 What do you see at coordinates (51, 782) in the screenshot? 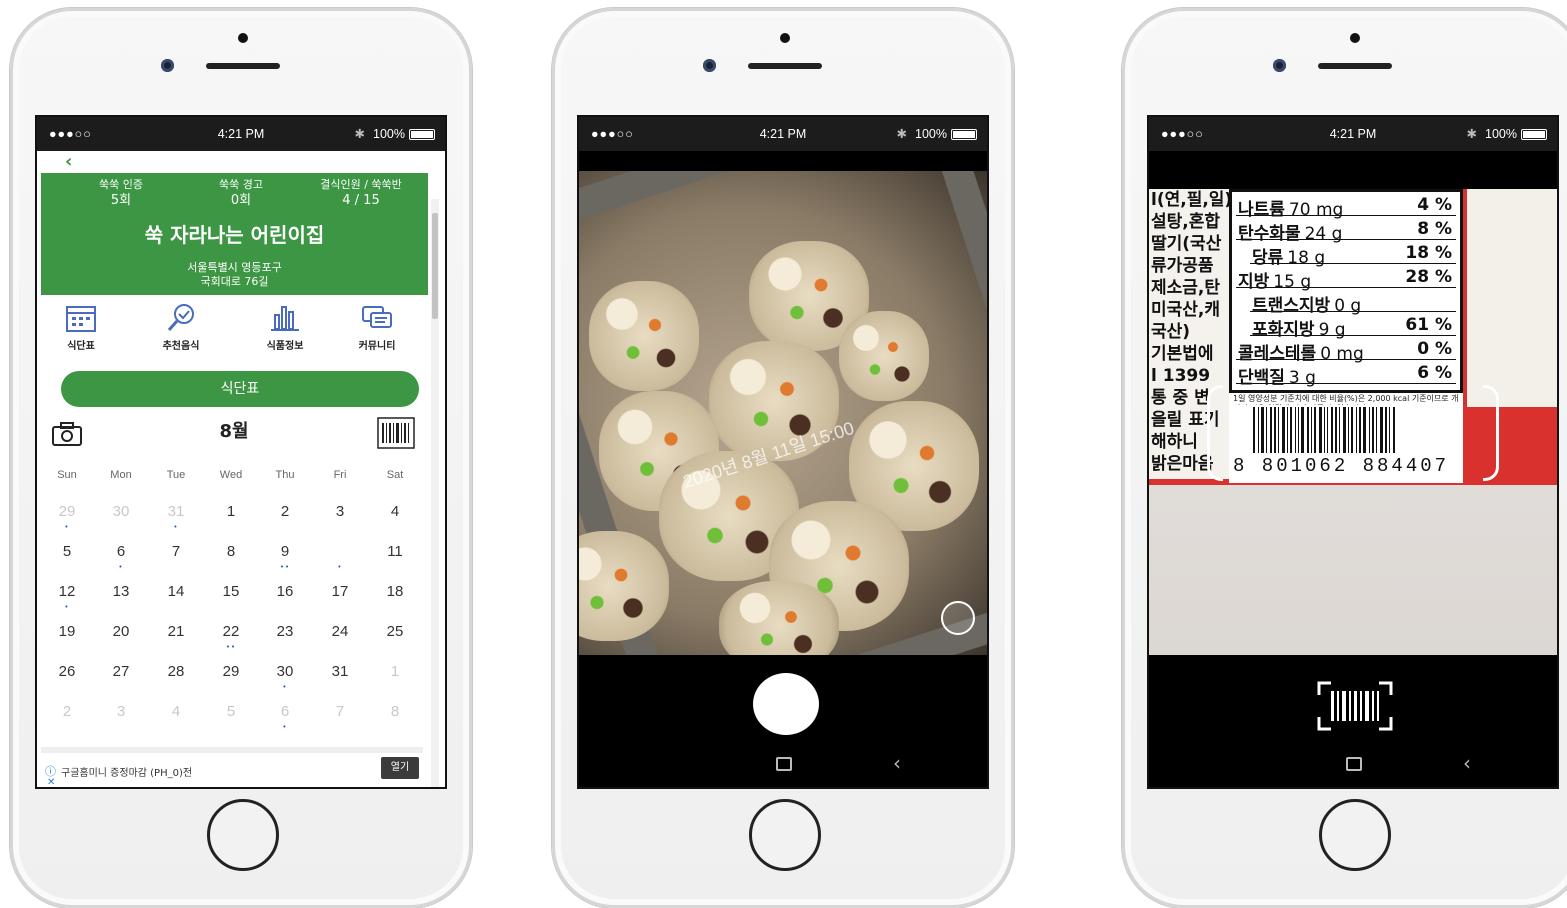
I see `close-icon: ✕` at bounding box center [51, 782].